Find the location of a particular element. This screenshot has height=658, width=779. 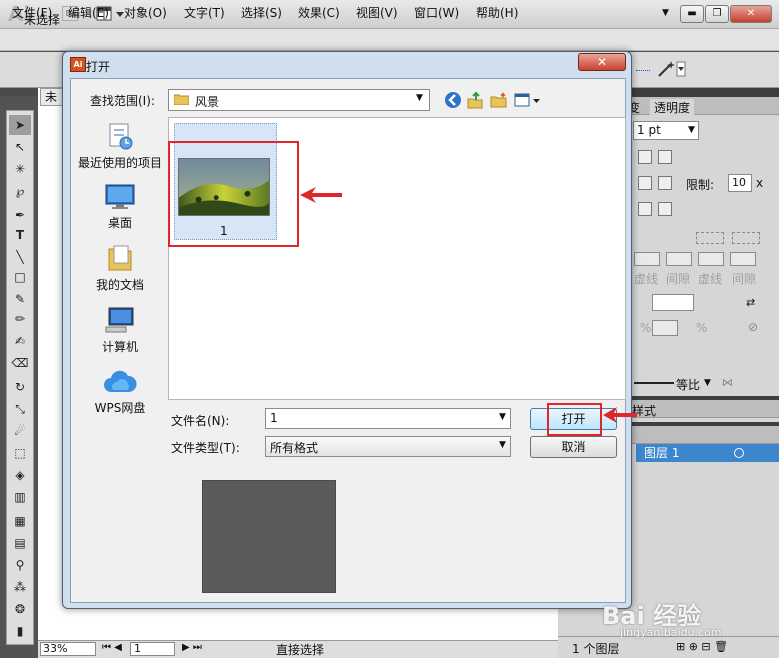

mesh-tool-icon: ▦ is located at coordinates (20, 521).